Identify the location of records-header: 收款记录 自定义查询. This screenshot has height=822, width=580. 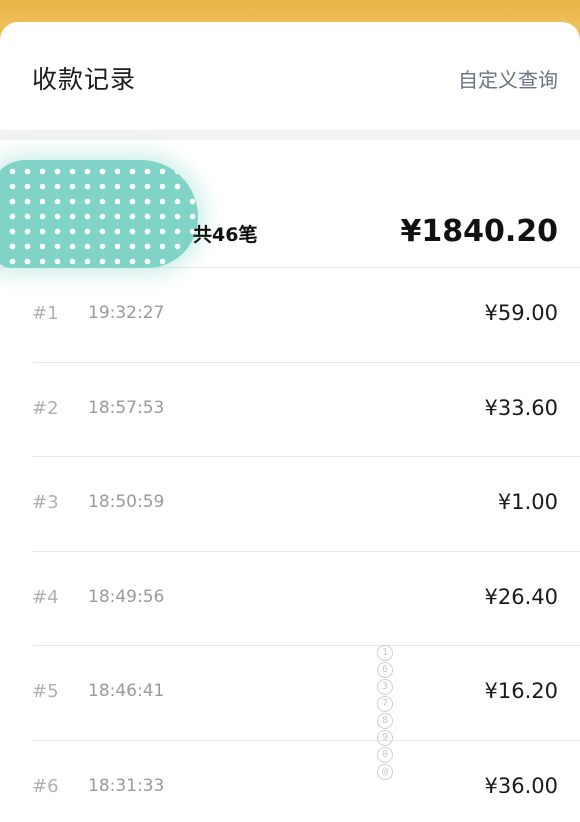
(290, 76).